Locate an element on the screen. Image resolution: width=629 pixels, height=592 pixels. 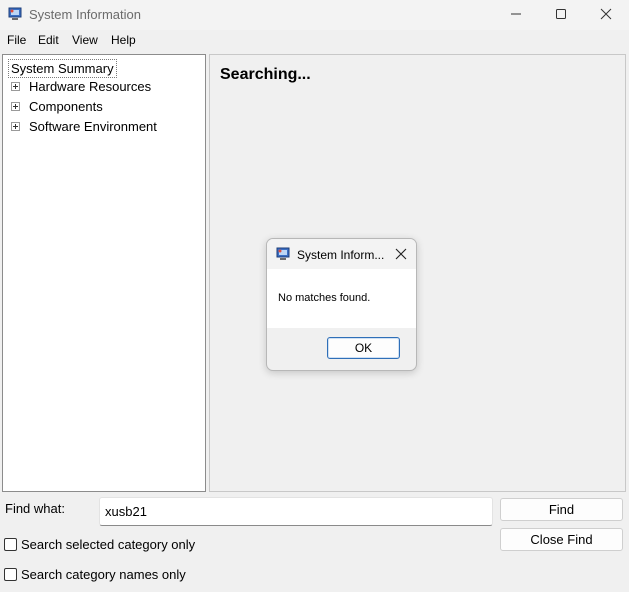
window-title: System Information is located at coordinates (85, 14).